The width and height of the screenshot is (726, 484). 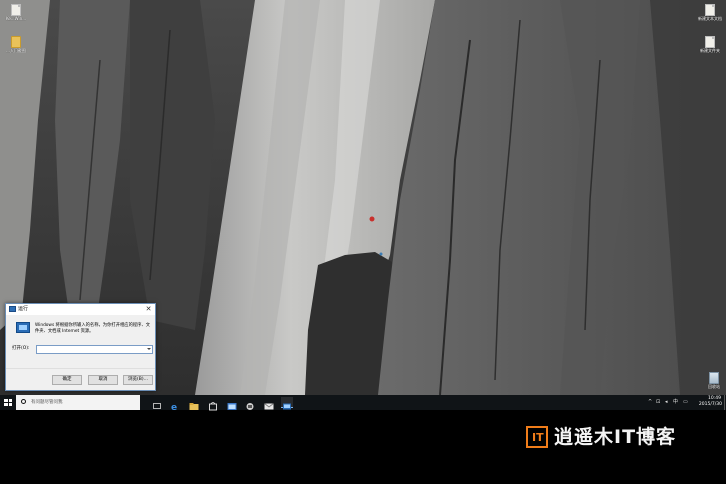 What do you see at coordinates (232, 403) in the screenshot?
I see `app-window-icon` at bounding box center [232, 403].